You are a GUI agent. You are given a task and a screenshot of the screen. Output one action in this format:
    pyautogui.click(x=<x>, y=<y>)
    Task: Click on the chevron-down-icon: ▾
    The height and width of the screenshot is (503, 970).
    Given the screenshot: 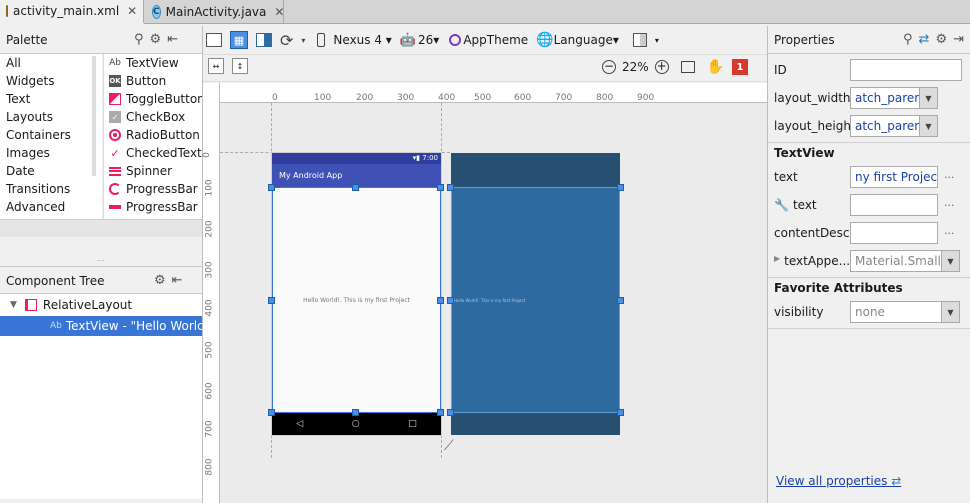 What is the action you would take?
    pyautogui.click(x=656, y=40)
    